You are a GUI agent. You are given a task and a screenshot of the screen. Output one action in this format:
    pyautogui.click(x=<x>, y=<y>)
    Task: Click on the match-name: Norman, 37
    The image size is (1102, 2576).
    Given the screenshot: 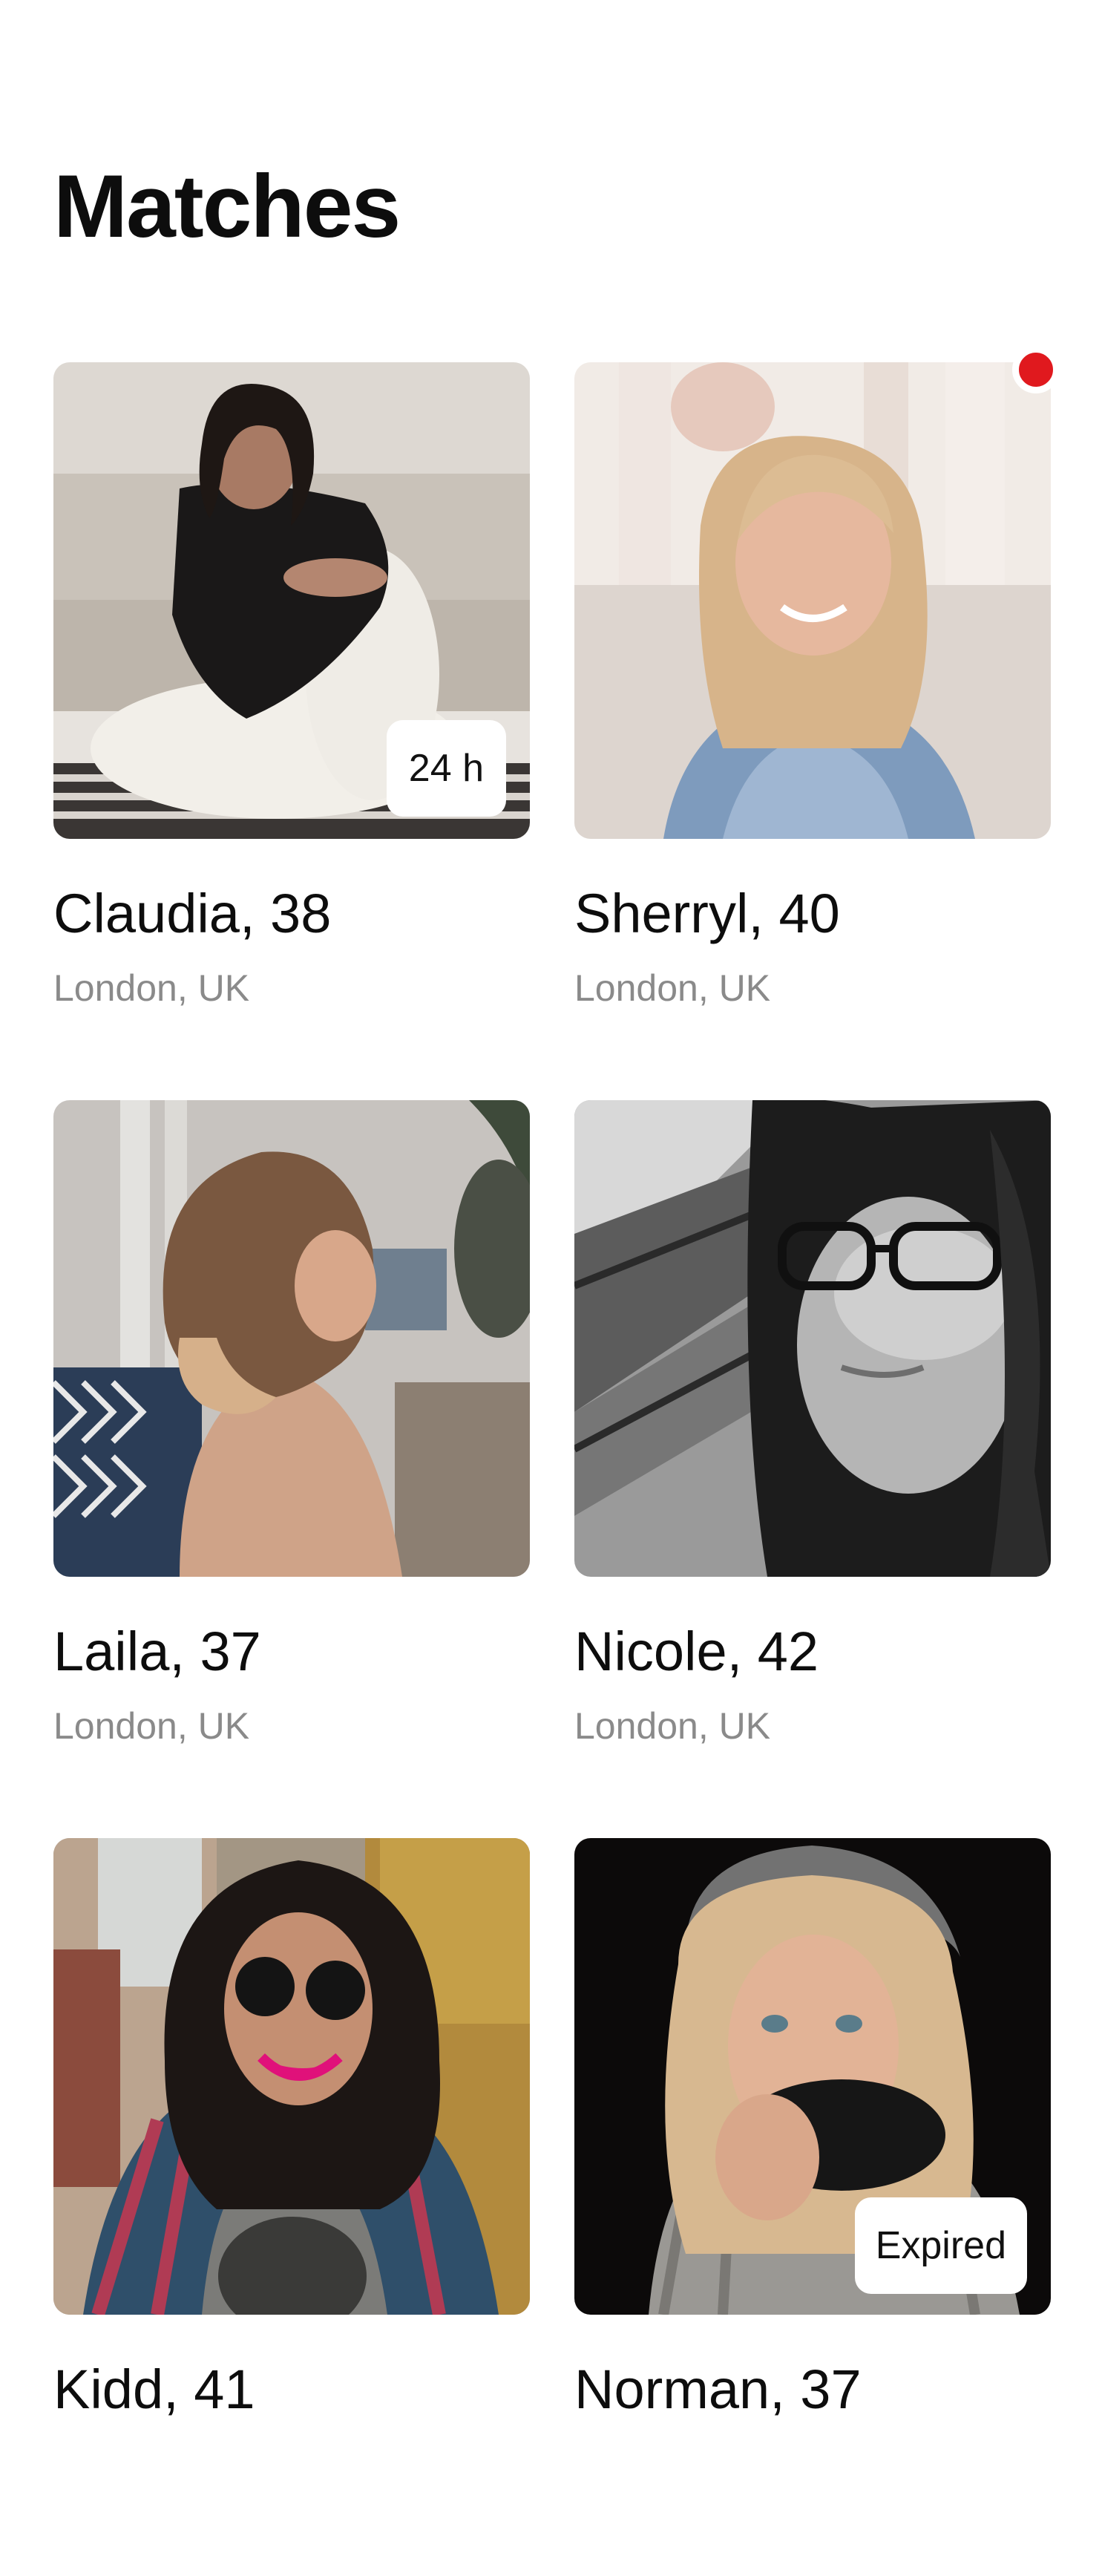 What is the action you would take?
    pyautogui.click(x=718, y=2389)
    